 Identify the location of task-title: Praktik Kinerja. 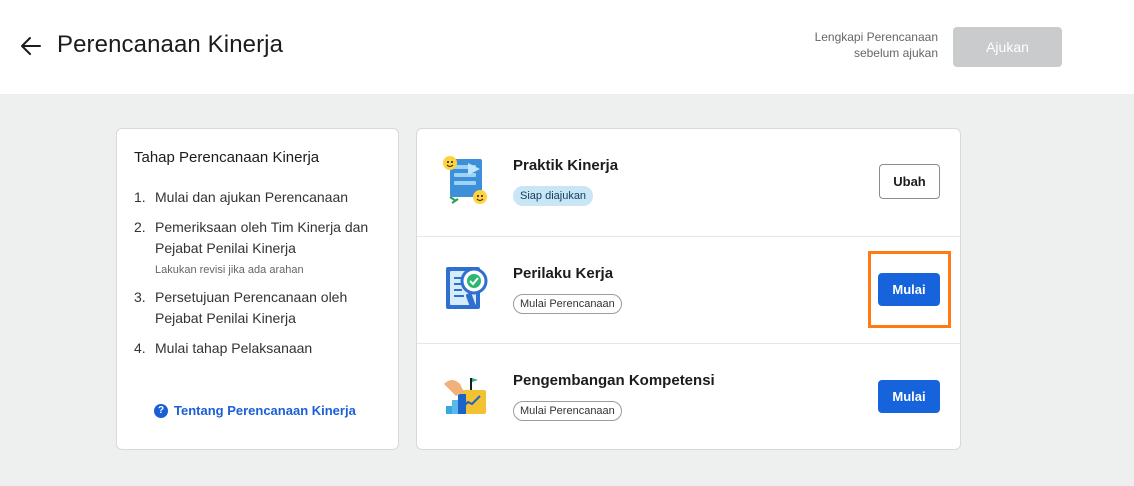
(566, 165).